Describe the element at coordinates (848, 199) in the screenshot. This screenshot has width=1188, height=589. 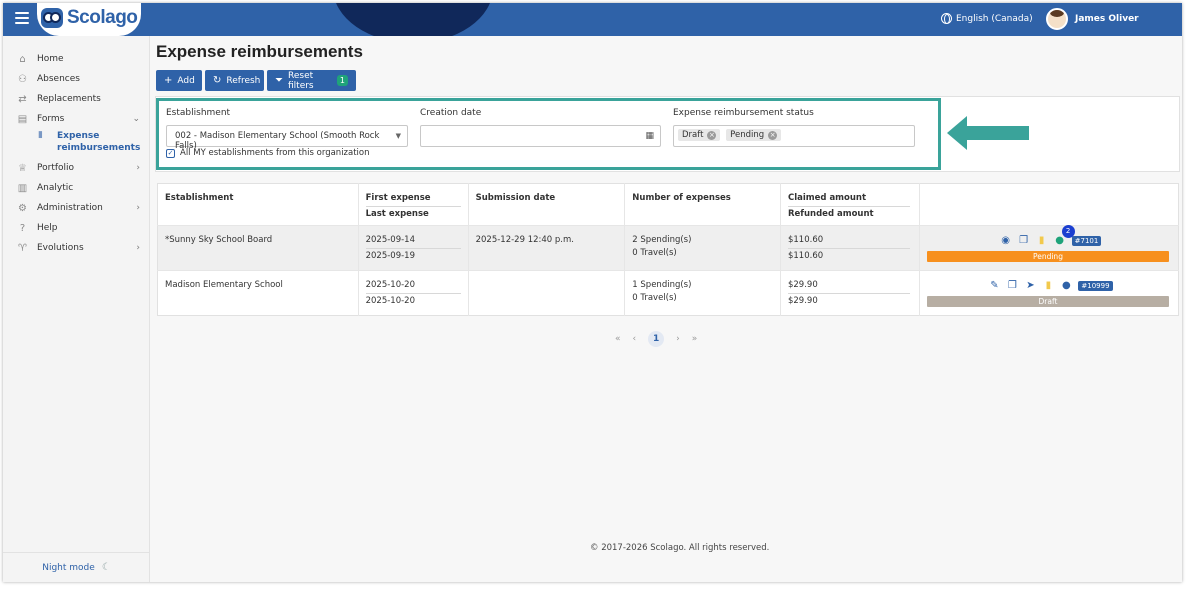
I see `col-claimed-amount: Claimed amount` at that location.